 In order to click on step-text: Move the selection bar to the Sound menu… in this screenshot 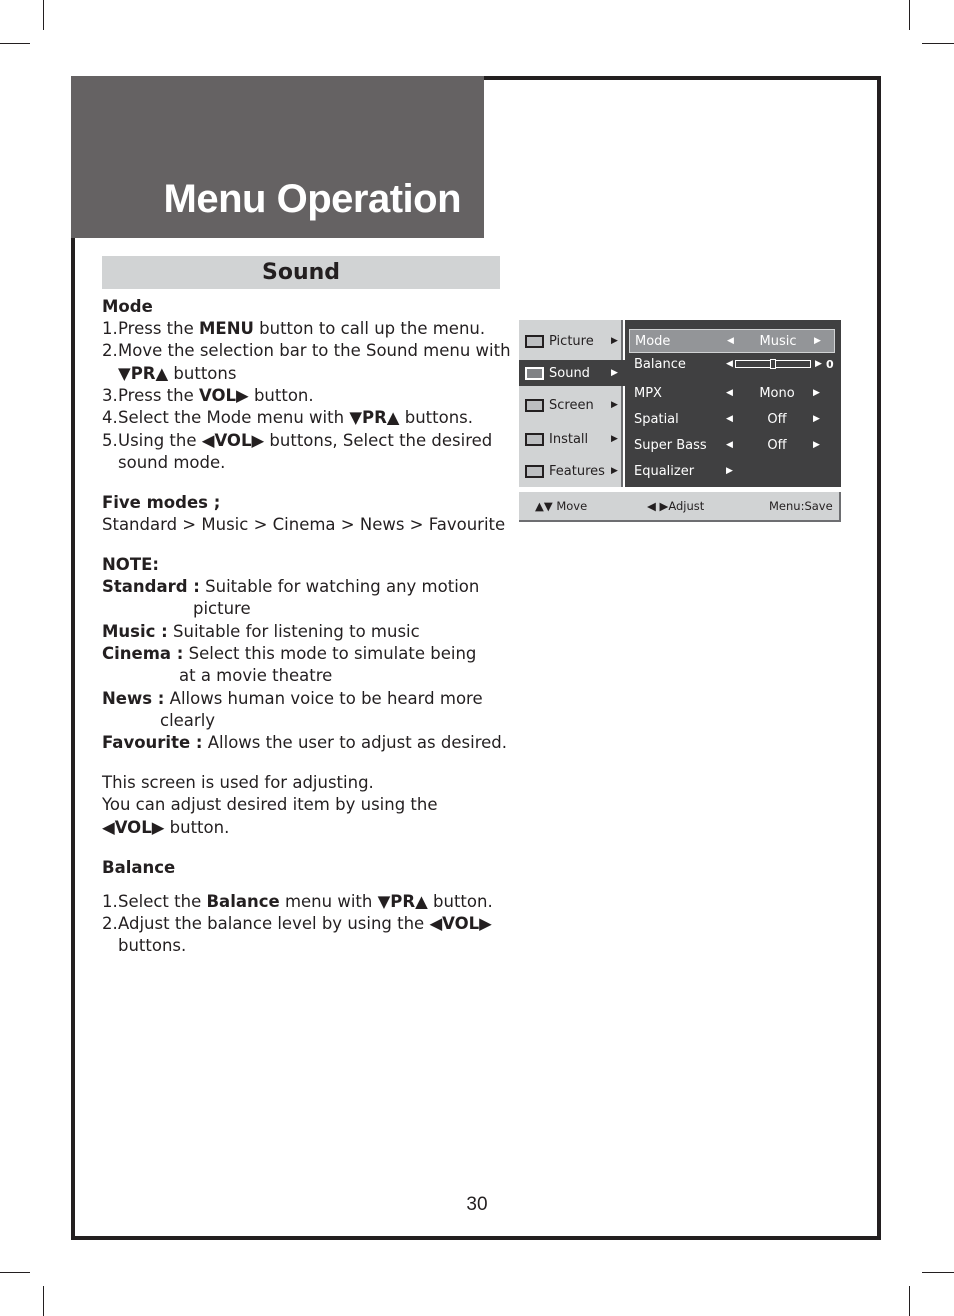, I will do `click(314, 350)`.